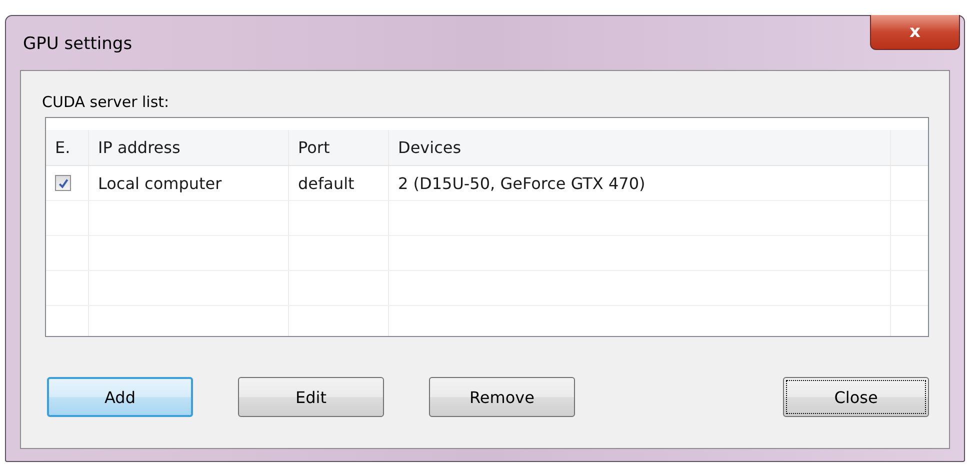  What do you see at coordinates (63, 183) in the screenshot?
I see `checkbox` at bounding box center [63, 183].